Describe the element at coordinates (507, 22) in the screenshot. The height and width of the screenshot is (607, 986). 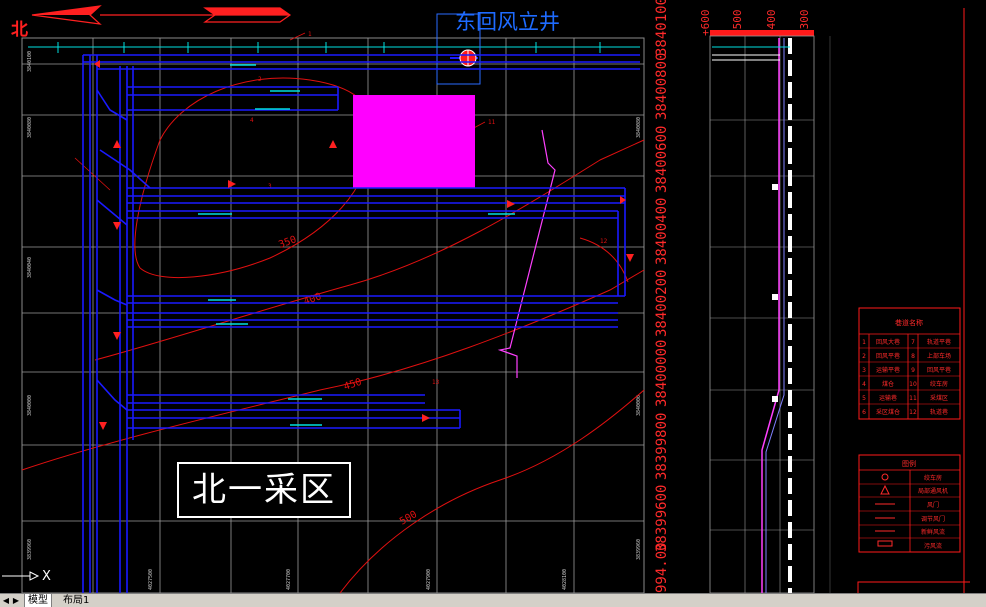
I see `shaft-label: 东回风立井` at that location.